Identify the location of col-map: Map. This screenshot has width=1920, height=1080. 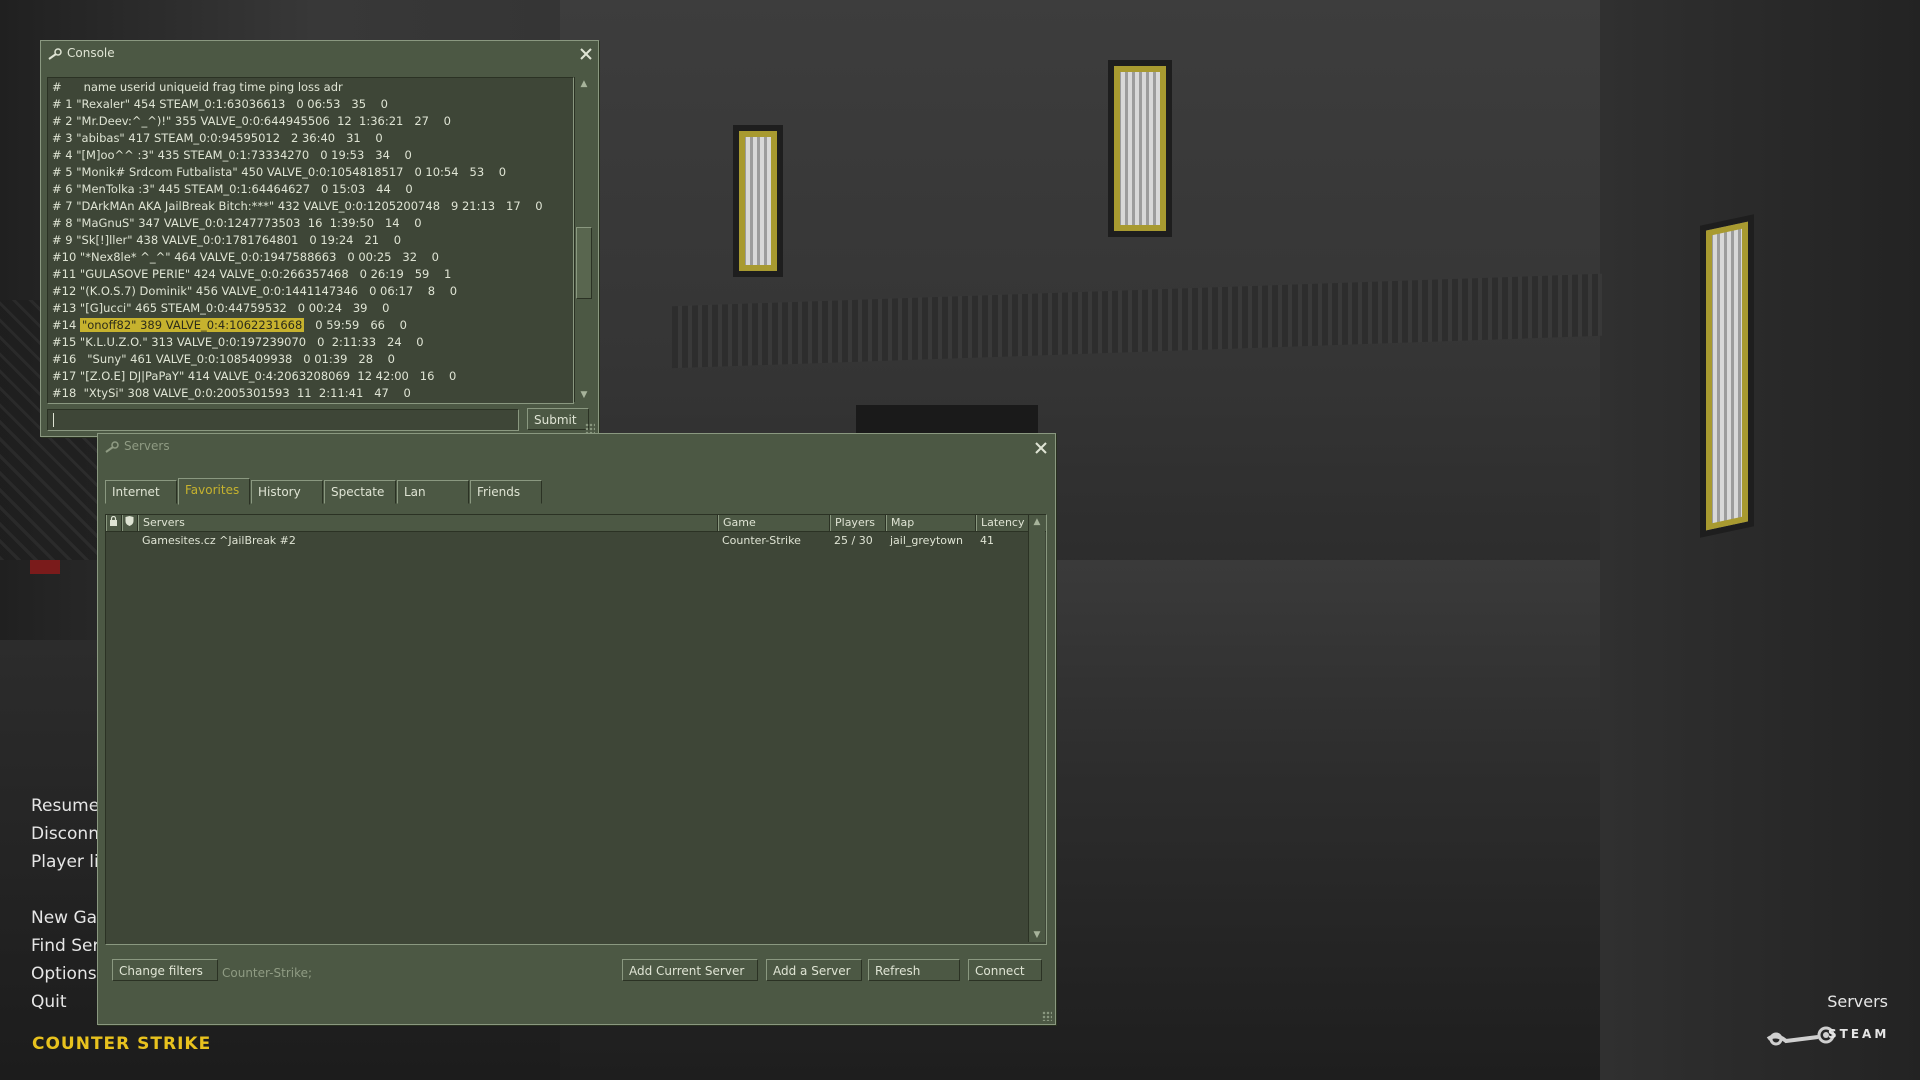
(931, 523).